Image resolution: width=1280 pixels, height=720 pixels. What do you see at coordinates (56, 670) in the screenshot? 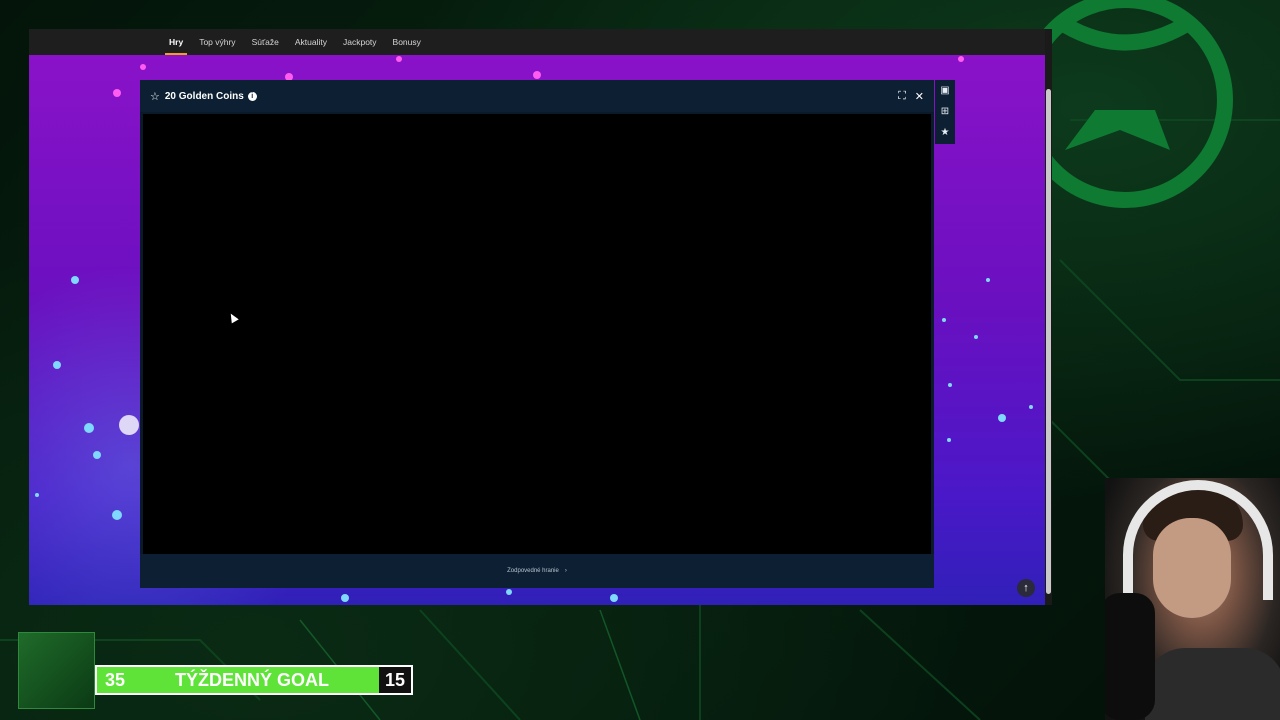
I see `treasure-chest-icon` at bounding box center [56, 670].